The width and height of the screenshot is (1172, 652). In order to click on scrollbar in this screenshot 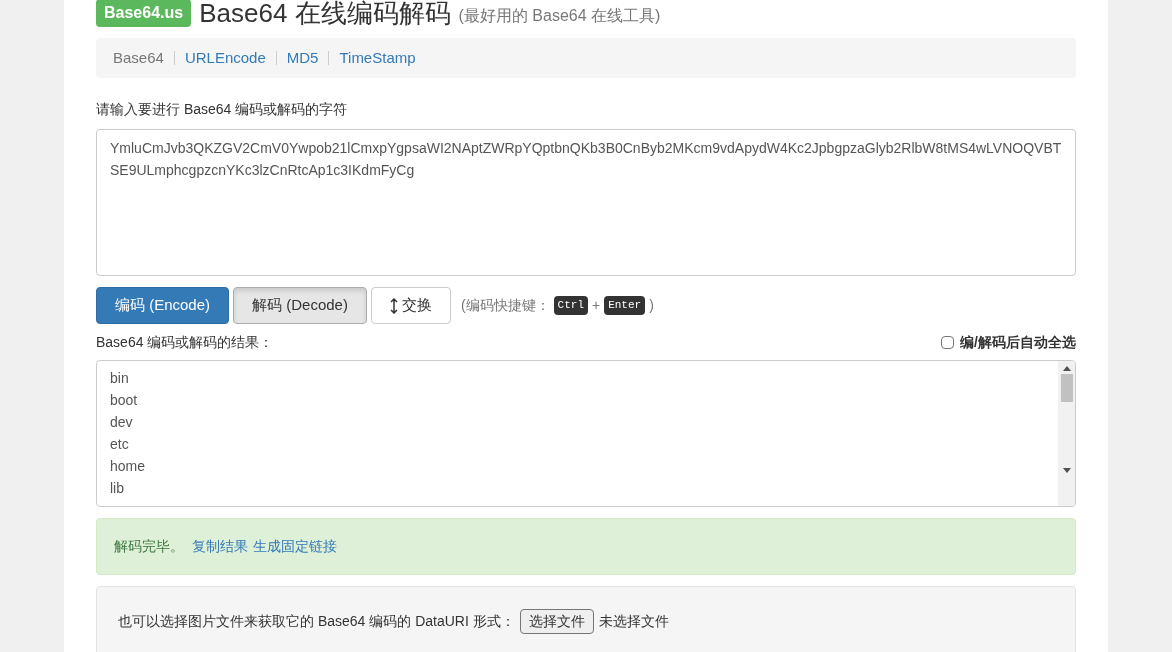, I will do `click(1066, 433)`.